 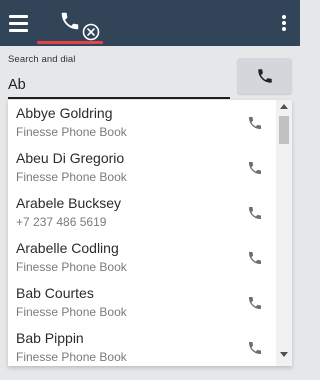 I want to click on search-label: Search and dial, so click(x=42, y=59).